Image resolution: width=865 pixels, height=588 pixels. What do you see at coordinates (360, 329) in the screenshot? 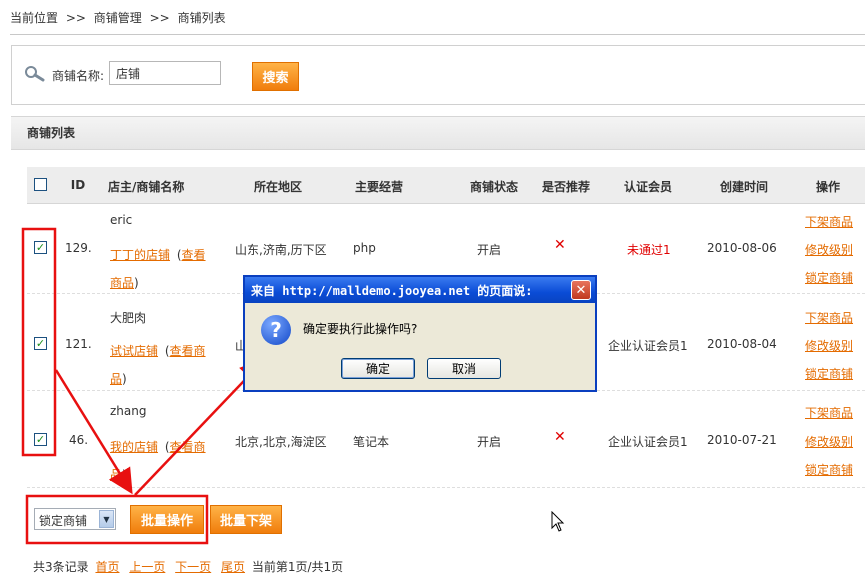
I see `dialog-message: 确定要执行此操作吗?` at bounding box center [360, 329].